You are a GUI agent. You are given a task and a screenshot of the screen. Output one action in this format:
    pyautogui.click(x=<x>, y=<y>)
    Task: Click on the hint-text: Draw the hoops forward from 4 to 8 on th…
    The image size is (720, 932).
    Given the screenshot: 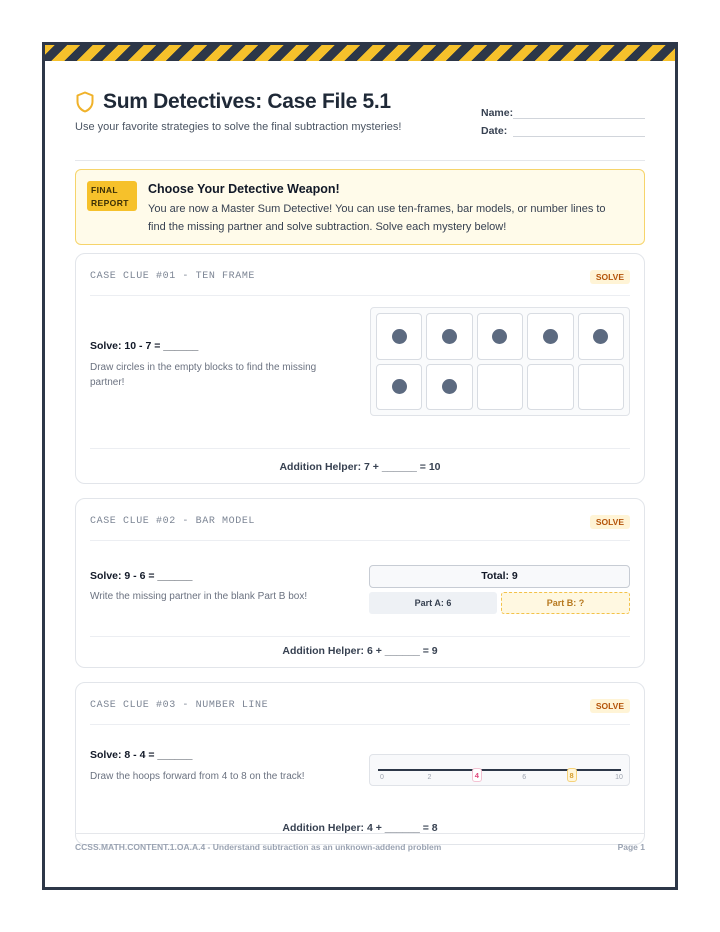 What is the action you would take?
    pyautogui.click(x=197, y=776)
    